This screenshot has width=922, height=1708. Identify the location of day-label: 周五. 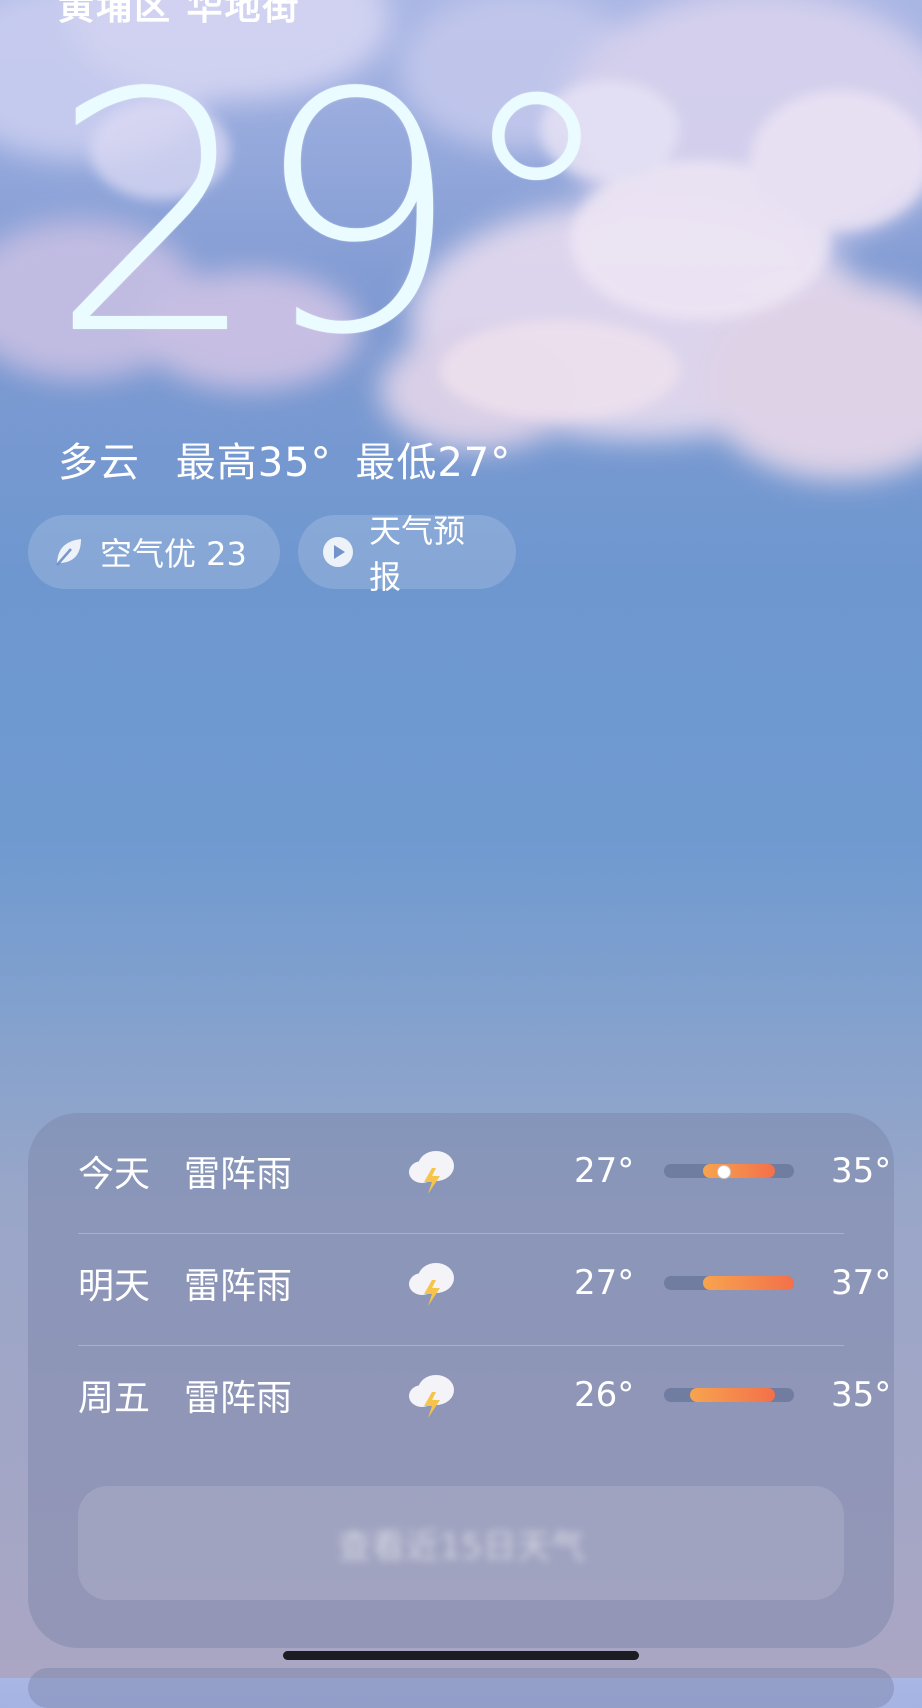
(114, 1398).